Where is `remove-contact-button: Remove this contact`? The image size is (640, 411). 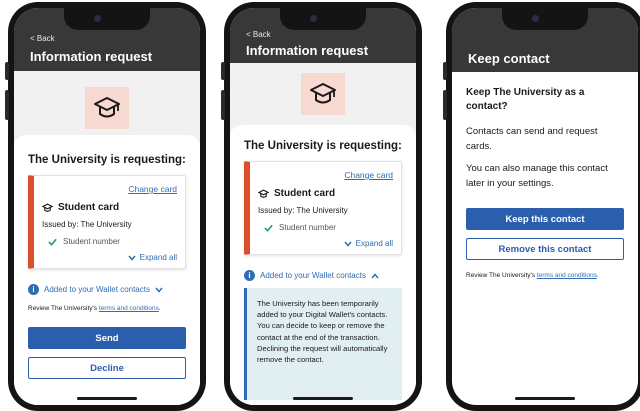 remove-contact-button: Remove this contact is located at coordinates (545, 249).